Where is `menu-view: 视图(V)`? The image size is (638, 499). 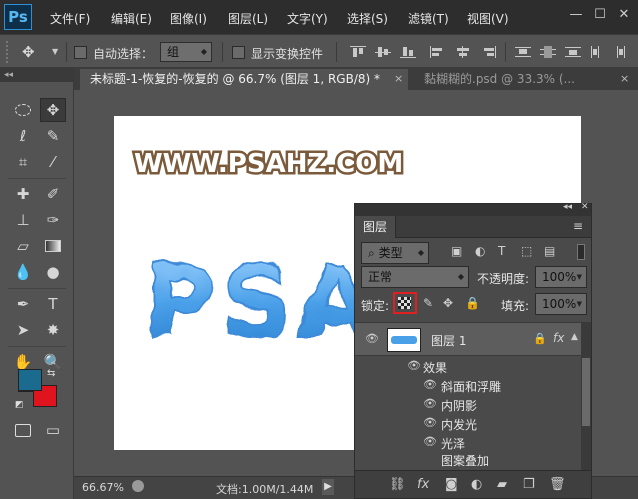 menu-view: 视图(V) is located at coordinates (488, 18).